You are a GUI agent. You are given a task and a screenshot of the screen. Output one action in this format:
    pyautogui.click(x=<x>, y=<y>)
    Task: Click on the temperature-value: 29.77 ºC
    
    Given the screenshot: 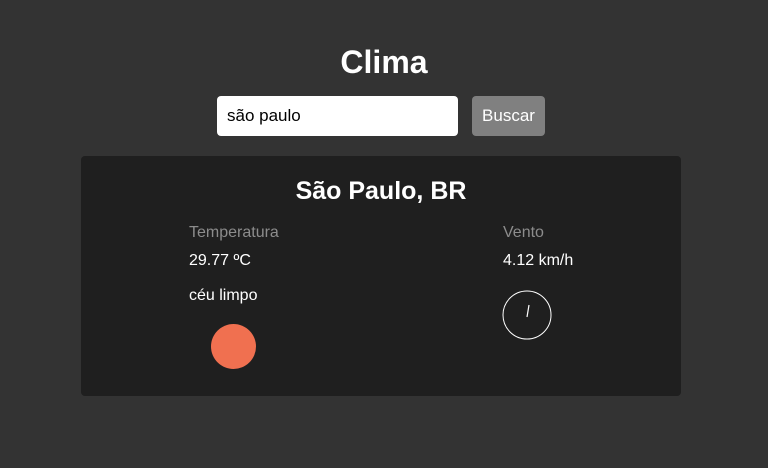 What is the action you would take?
    pyautogui.click(x=220, y=260)
    